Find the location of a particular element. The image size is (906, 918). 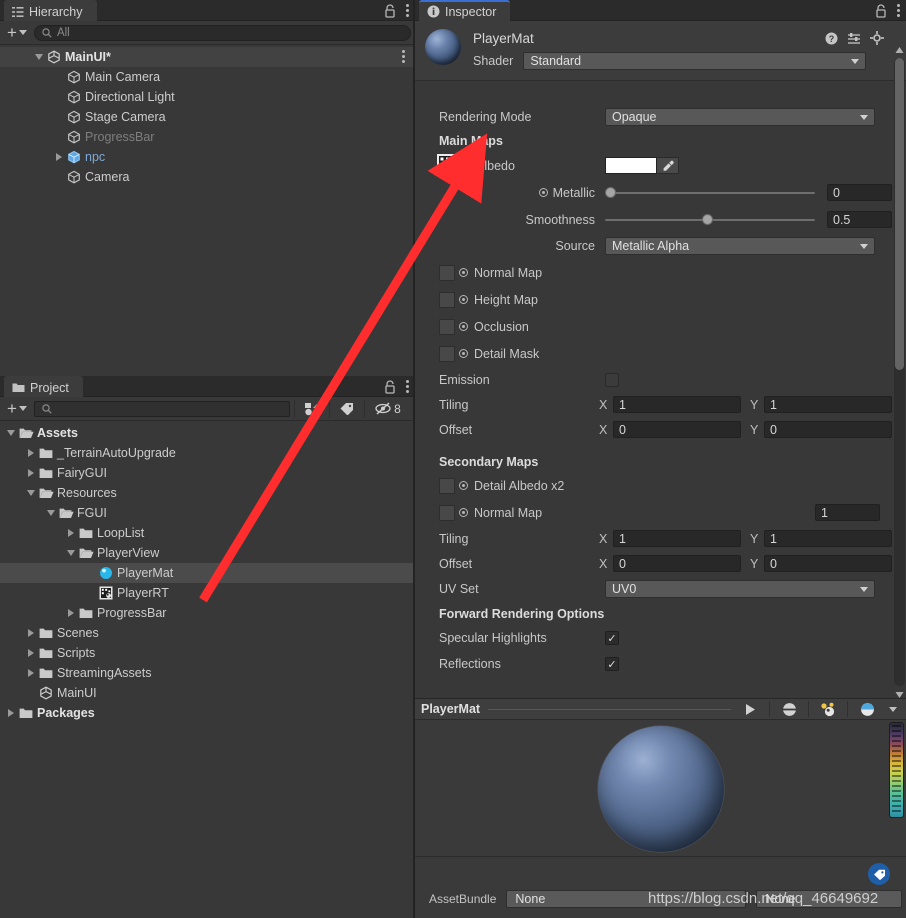

occlusion-texture-slot is located at coordinates (447, 326).